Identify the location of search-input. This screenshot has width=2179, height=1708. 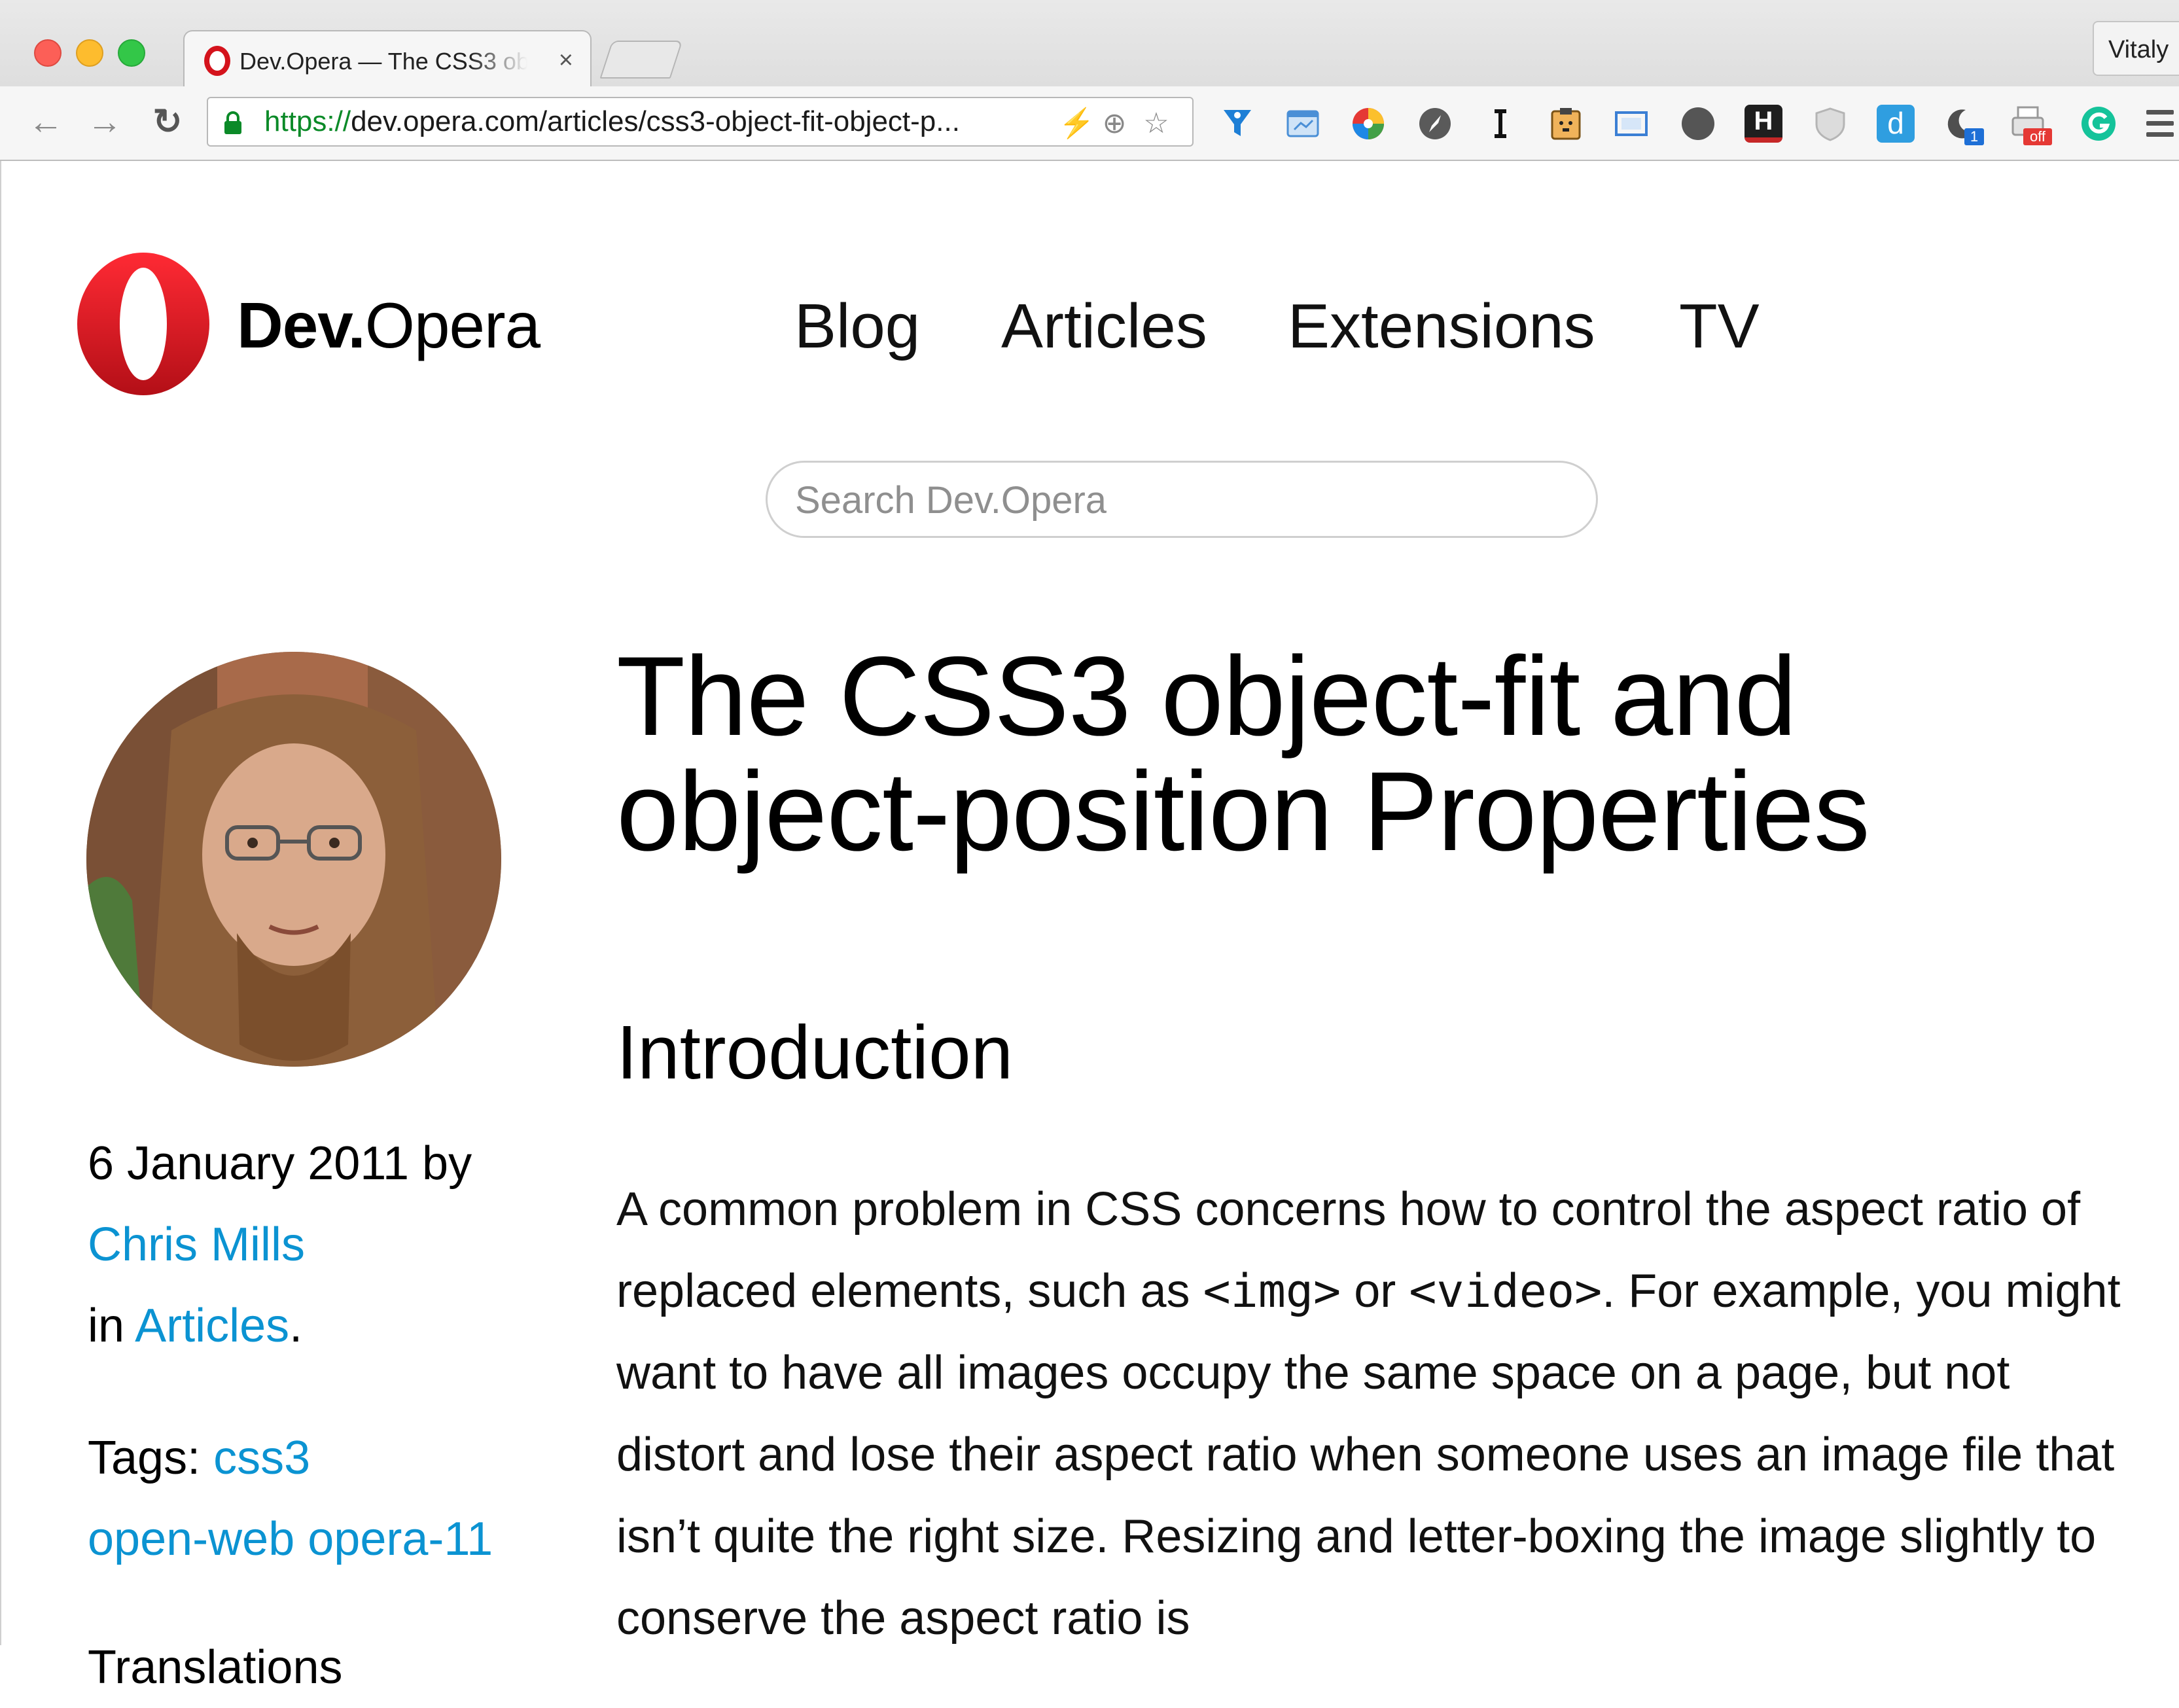
(1181, 500).